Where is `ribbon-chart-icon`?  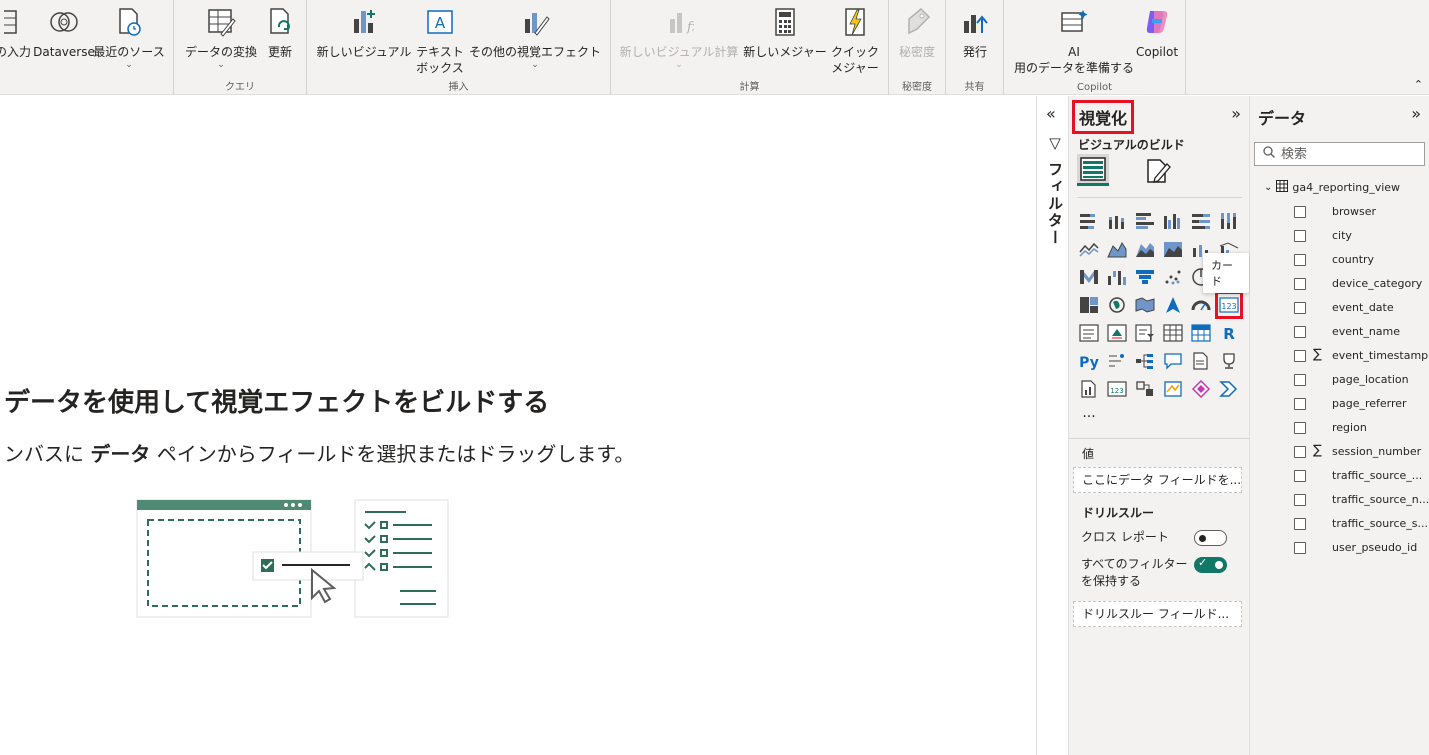
ribbon-chart-icon is located at coordinates (1089, 277).